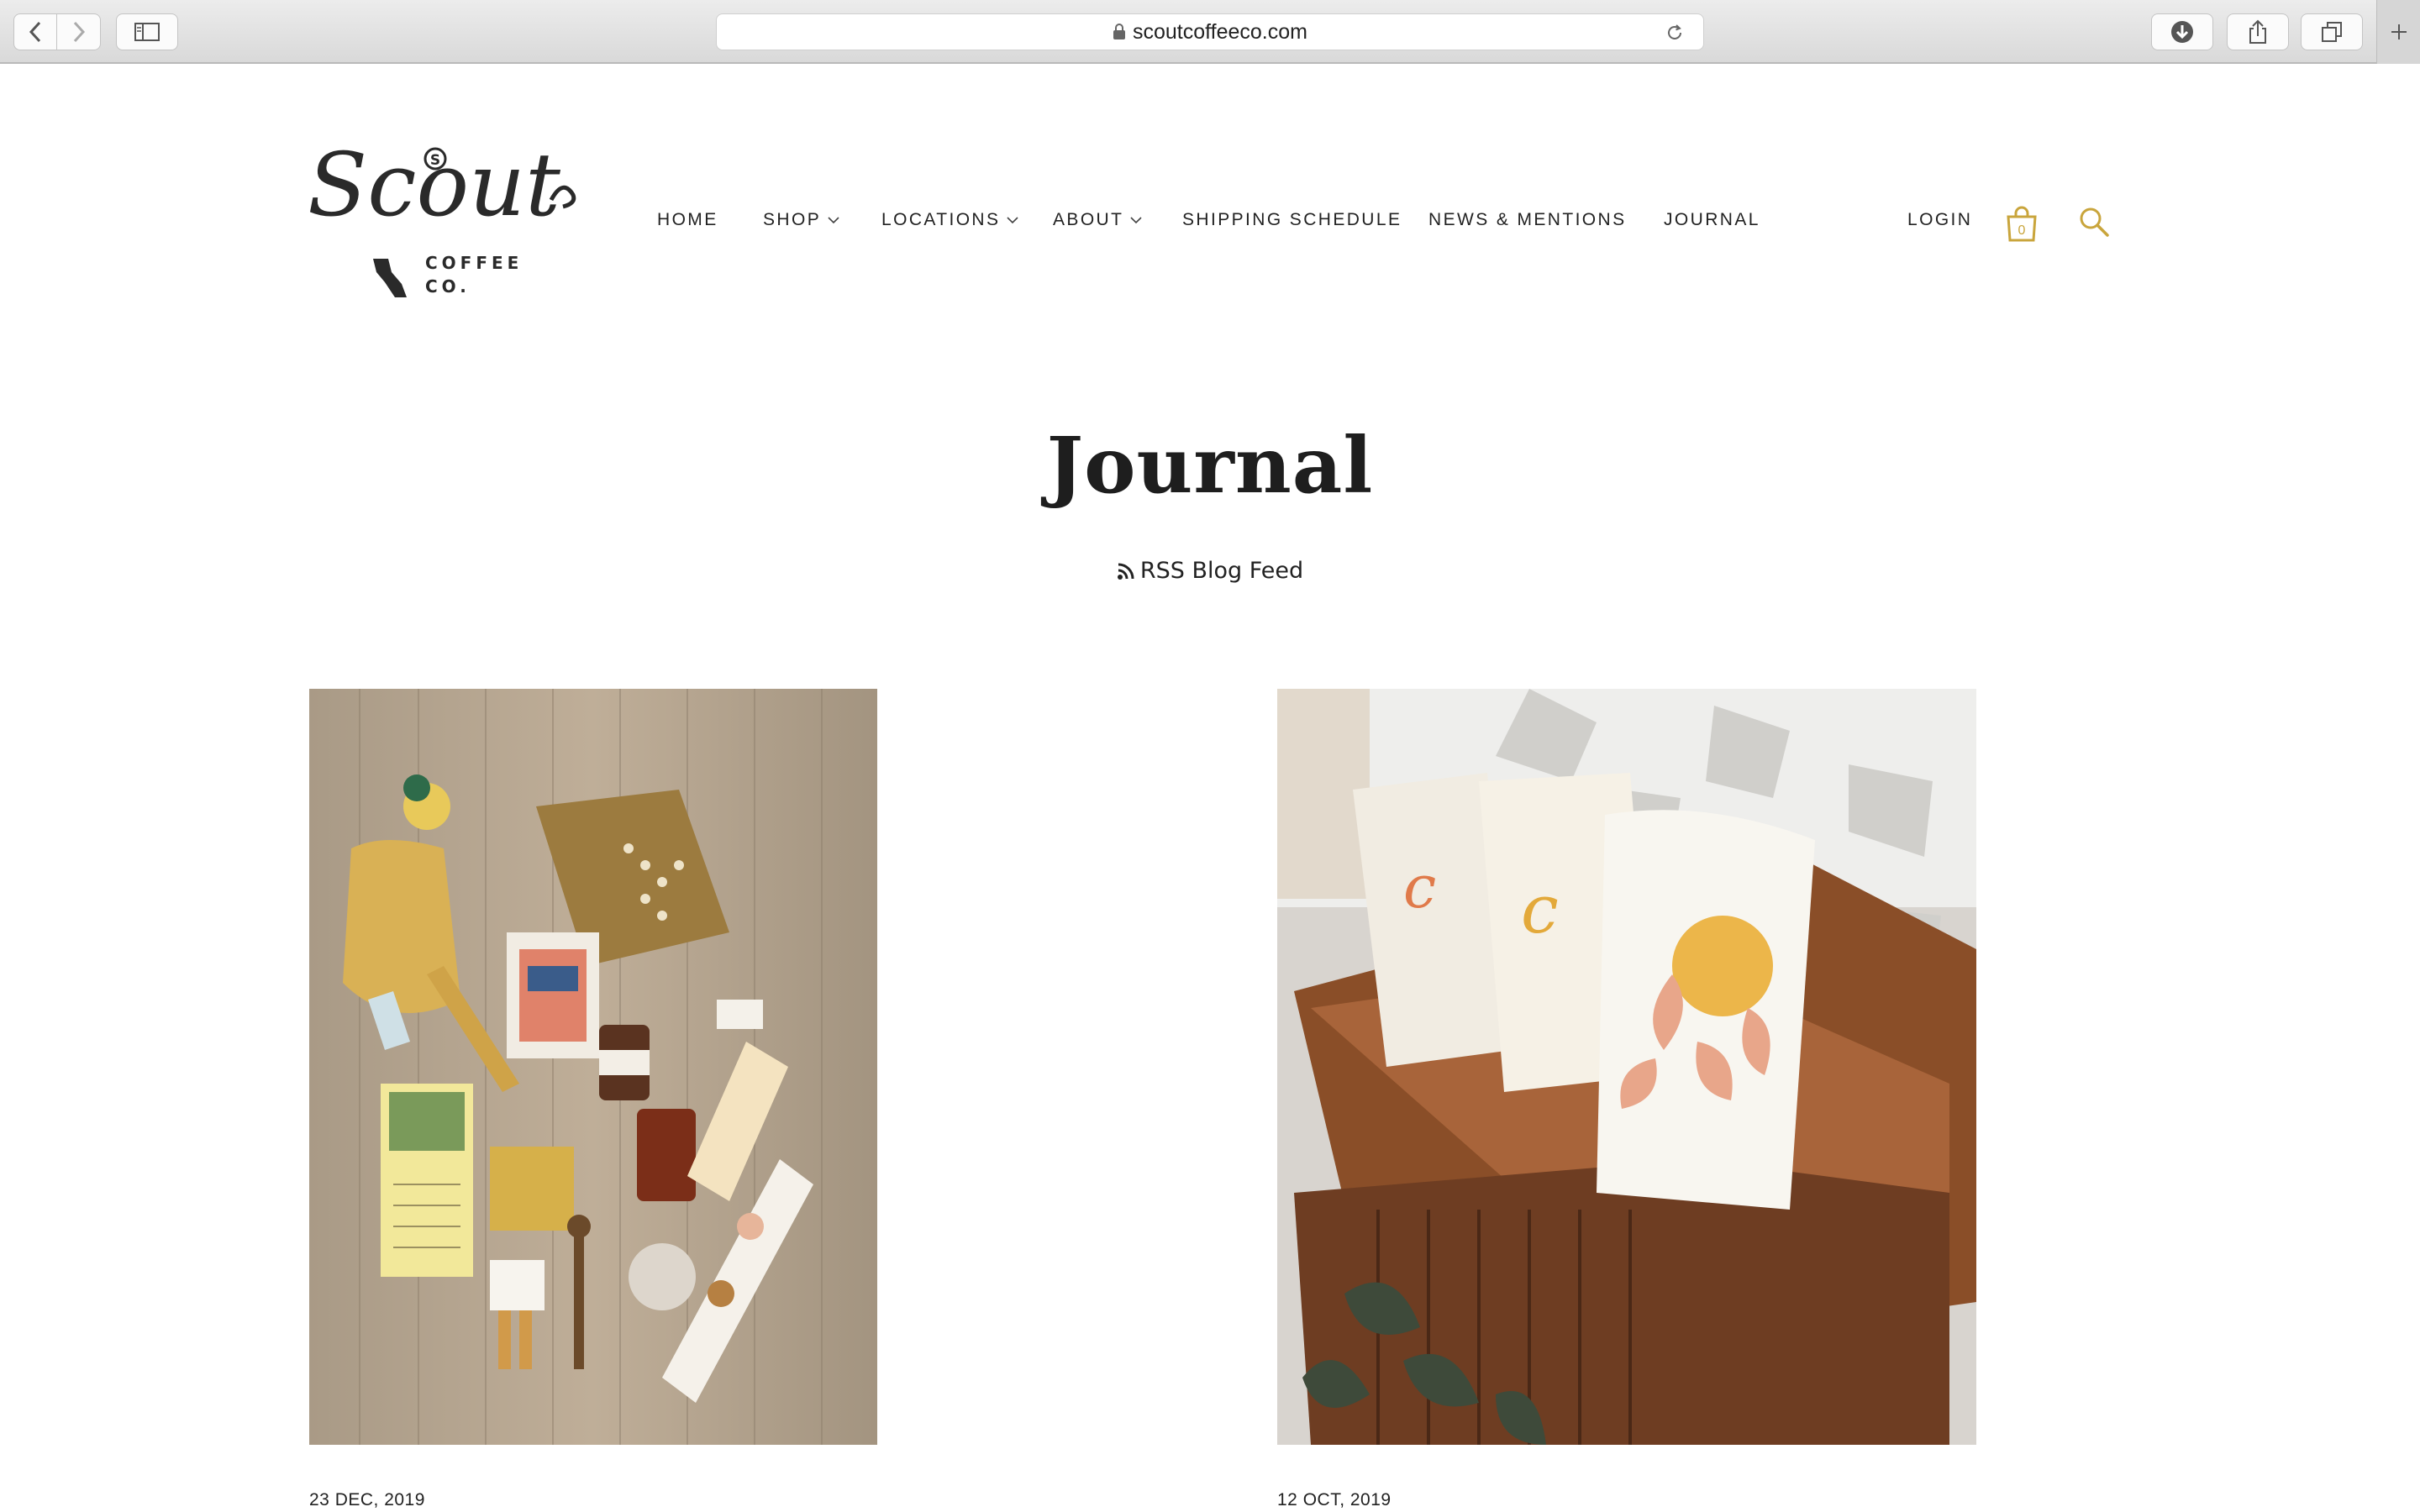 The width and height of the screenshot is (2420, 1512). I want to click on nav-item-label: SHOP, so click(793, 219).